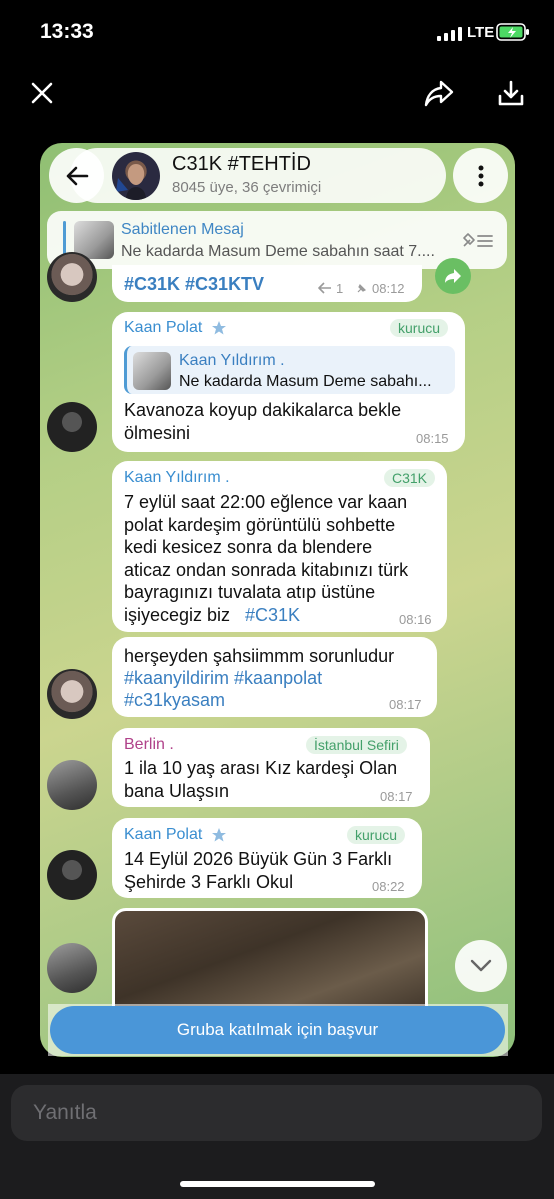 Image resolution: width=554 pixels, height=1199 pixels. I want to click on close-icon, so click(42, 93).